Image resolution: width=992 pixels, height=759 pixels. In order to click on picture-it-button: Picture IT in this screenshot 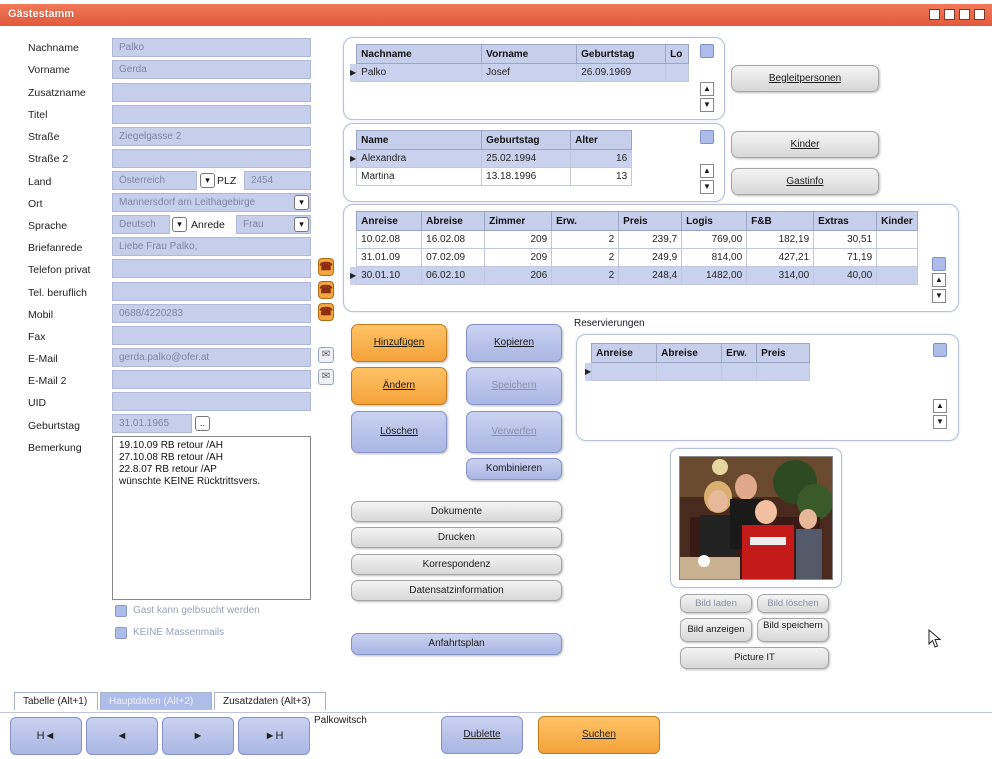, I will do `click(754, 658)`.